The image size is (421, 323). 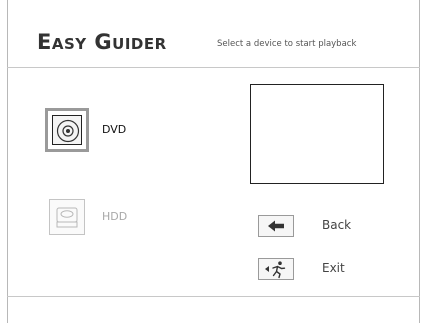 I want to click on back-label: Back, so click(x=336, y=225).